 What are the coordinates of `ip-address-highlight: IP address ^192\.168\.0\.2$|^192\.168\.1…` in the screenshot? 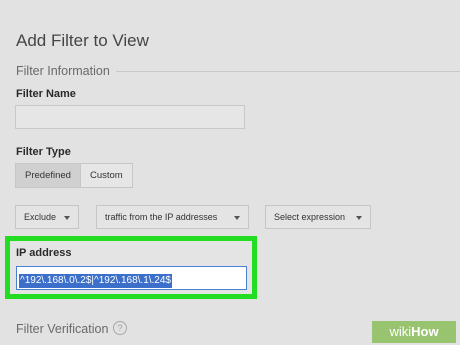 It's located at (131, 267).